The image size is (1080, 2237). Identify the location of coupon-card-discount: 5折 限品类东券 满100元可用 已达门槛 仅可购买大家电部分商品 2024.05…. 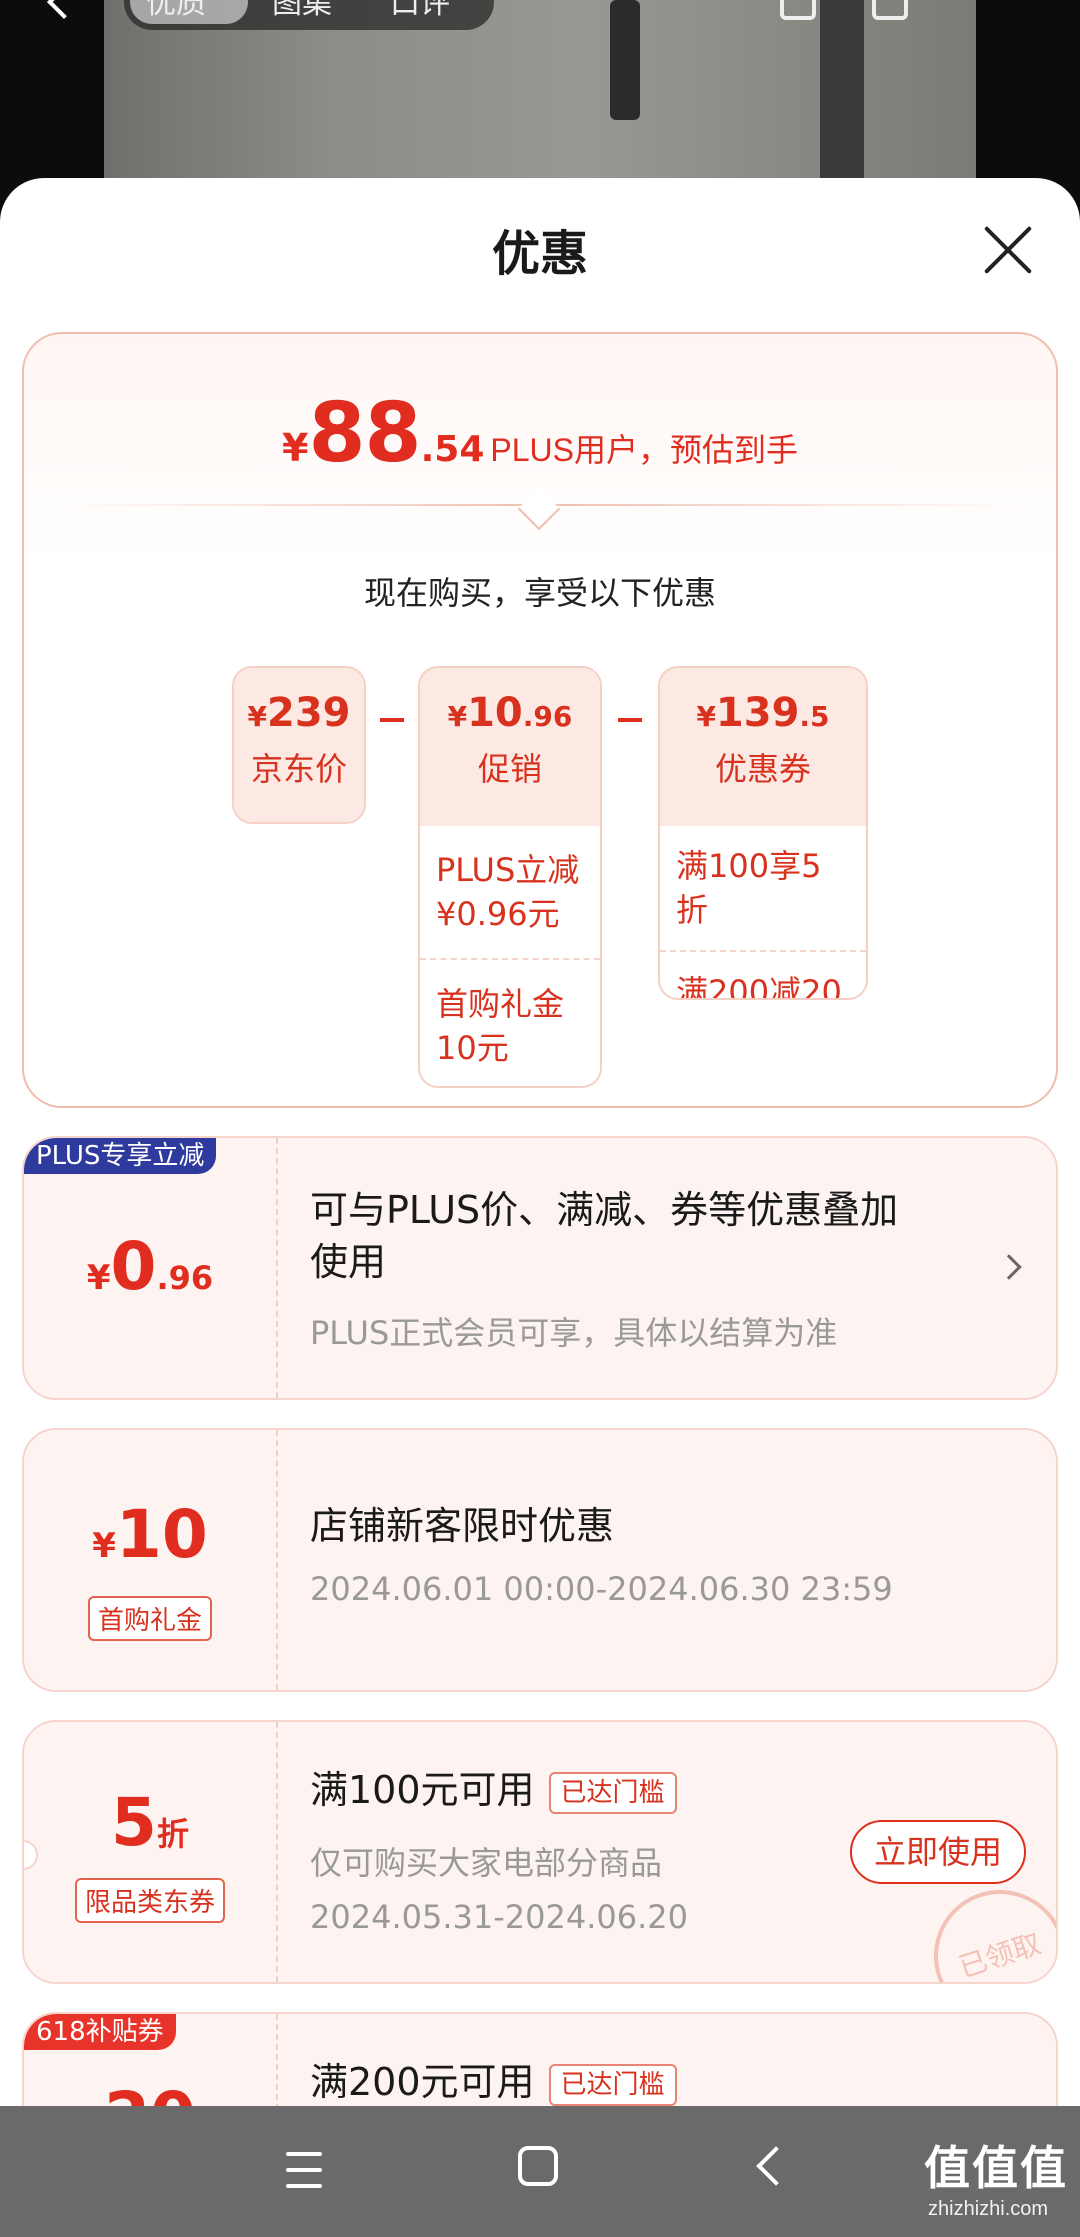
(540, 1852).